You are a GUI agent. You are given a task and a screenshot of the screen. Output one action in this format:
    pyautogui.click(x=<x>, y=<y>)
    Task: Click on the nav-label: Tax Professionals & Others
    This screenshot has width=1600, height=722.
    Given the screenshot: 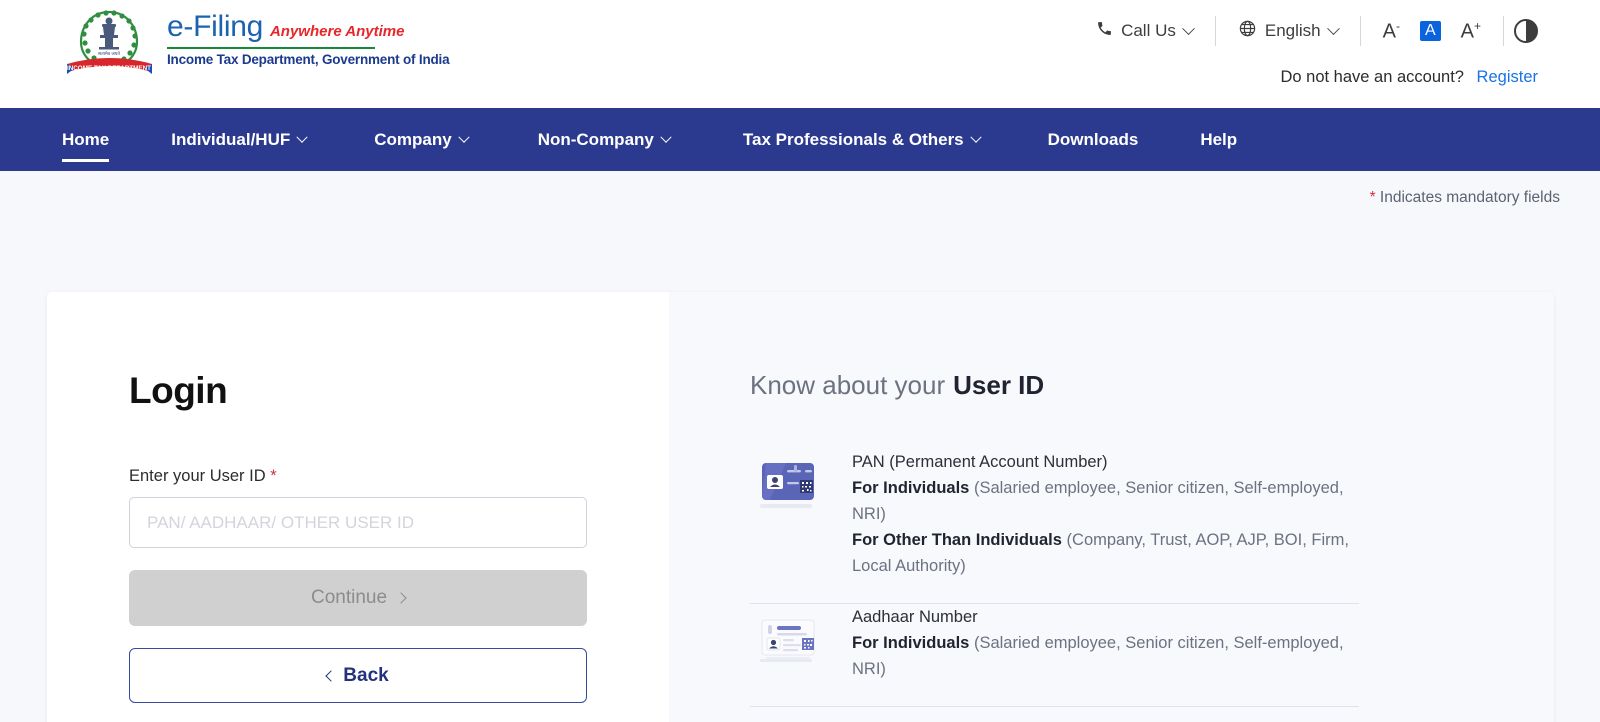 What is the action you would take?
    pyautogui.click(x=853, y=139)
    